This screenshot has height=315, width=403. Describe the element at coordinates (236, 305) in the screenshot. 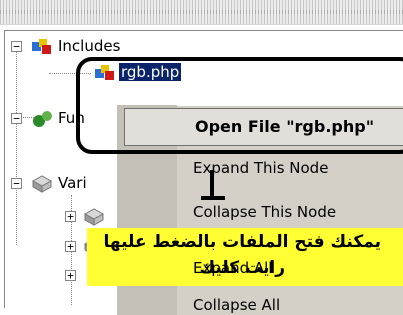

I see `menu-item-collapse-all: Collapse All` at that location.